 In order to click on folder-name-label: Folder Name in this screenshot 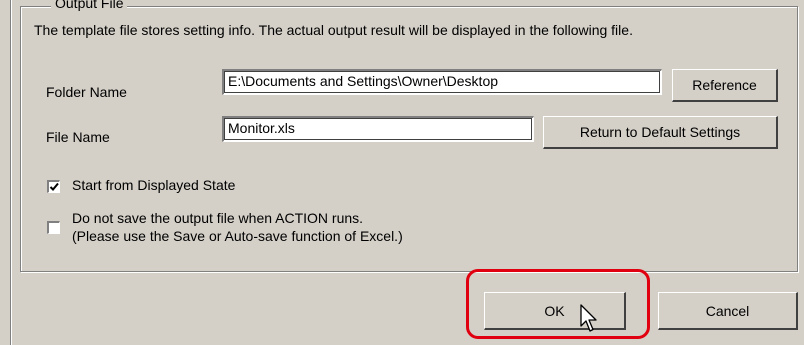, I will do `click(86, 92)`.